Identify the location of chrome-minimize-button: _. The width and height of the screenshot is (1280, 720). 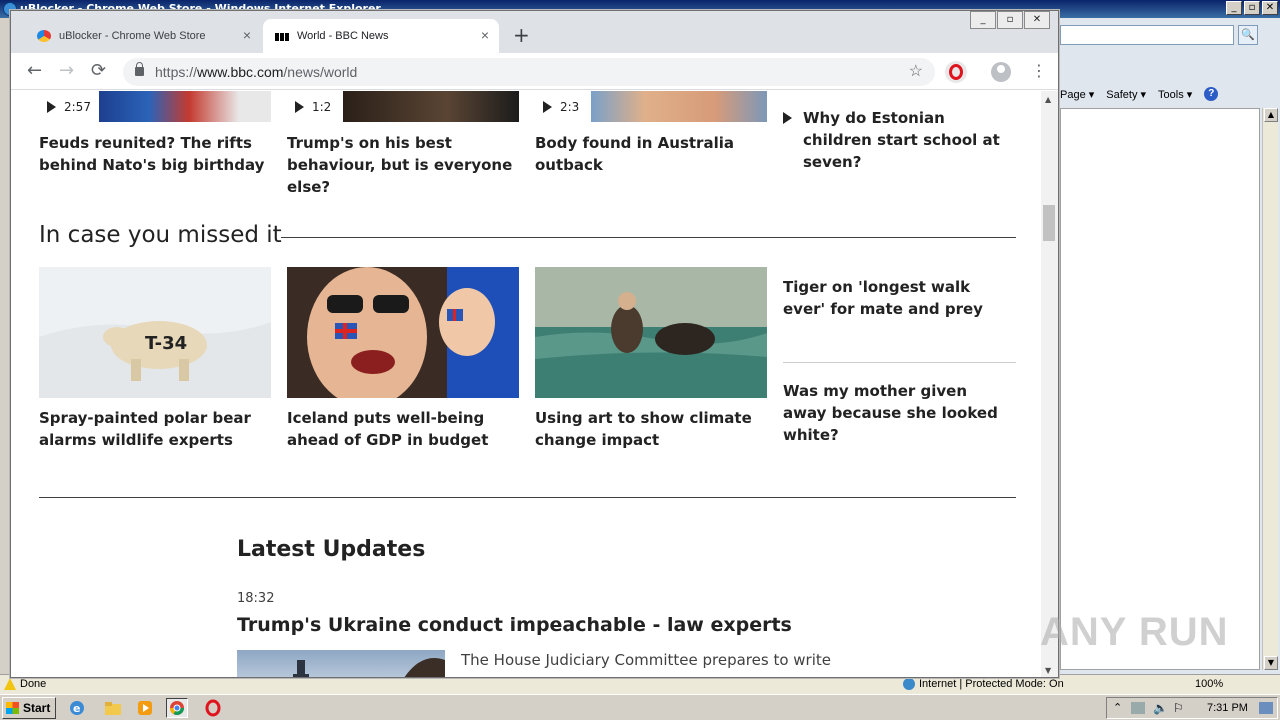
(983, 20).